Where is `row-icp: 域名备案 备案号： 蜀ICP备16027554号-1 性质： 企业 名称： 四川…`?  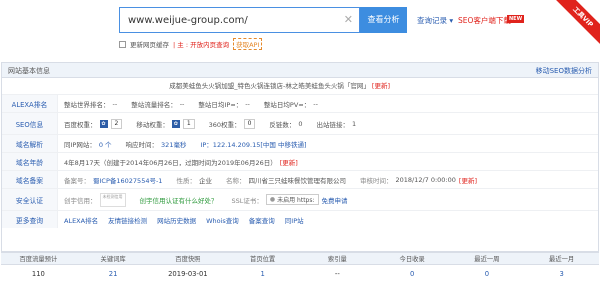
row-icp: 域名备案 备案号： 蜀ICP备16027554号-1 性质： 企业 名称： 四川… is located at coordinates (300, 179).